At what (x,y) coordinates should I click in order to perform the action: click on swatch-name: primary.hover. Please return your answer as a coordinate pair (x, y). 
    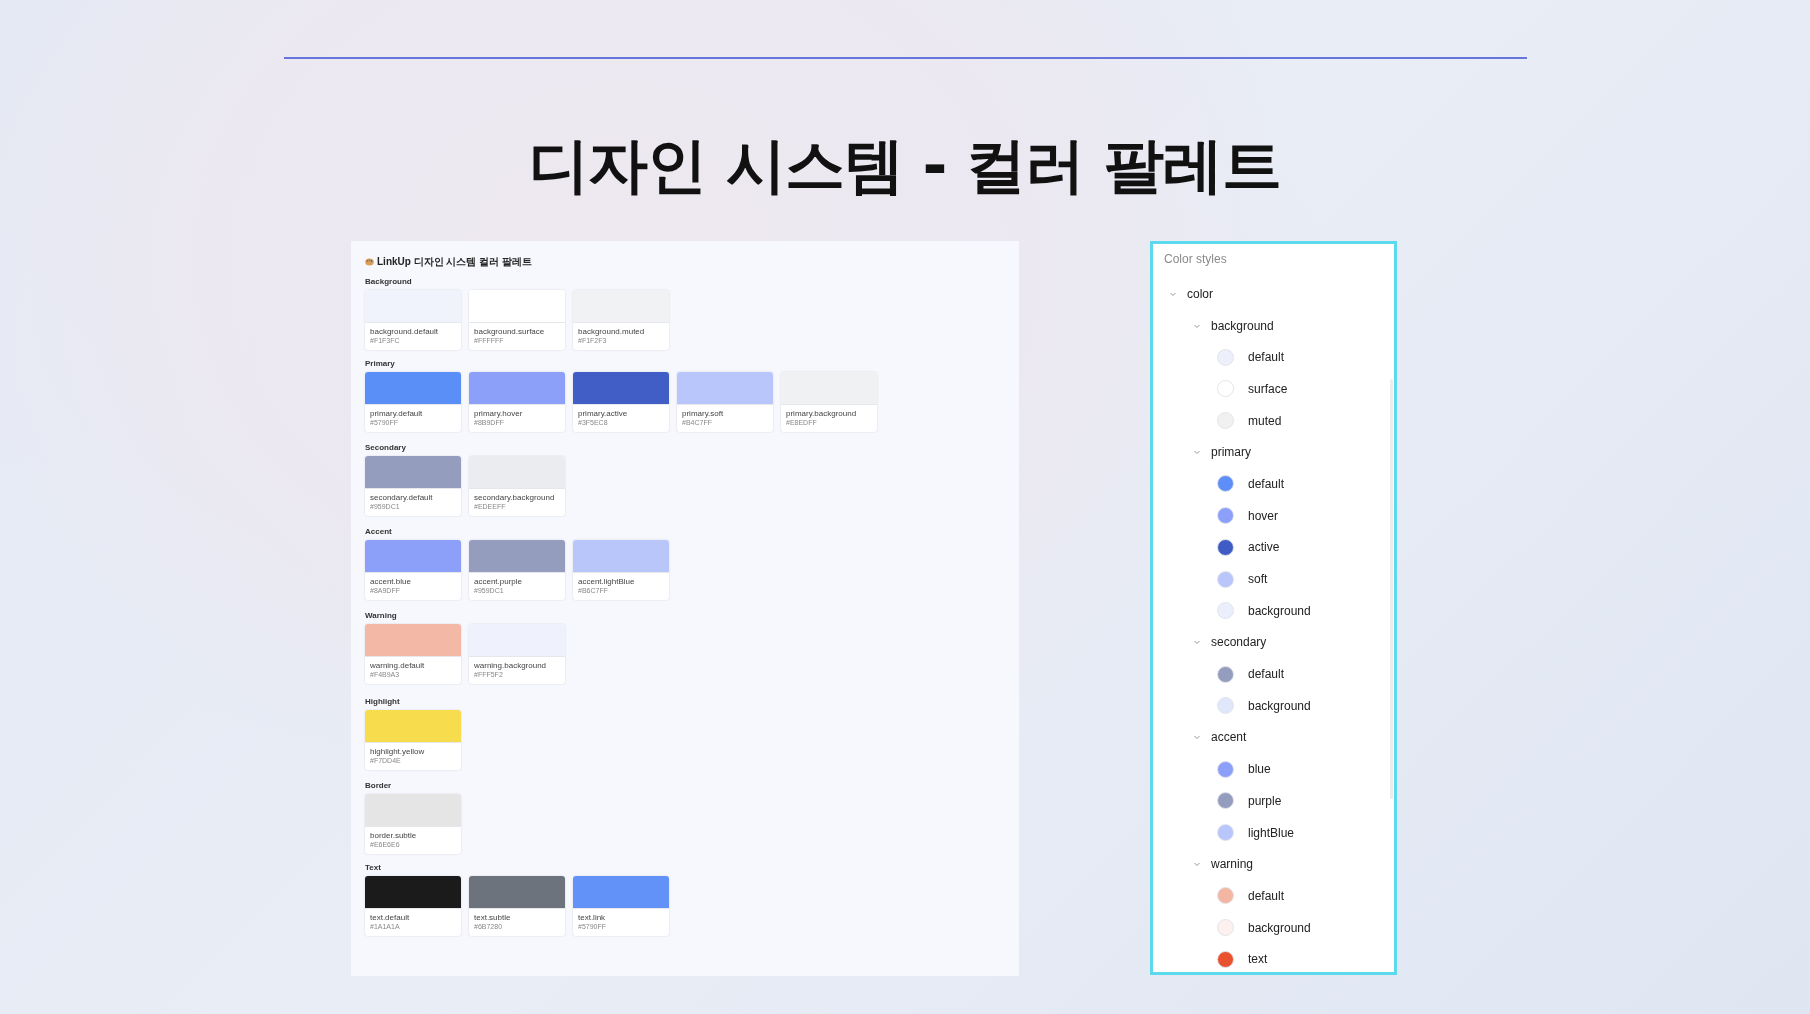
    Looking at the image, I should click on (499, 413).